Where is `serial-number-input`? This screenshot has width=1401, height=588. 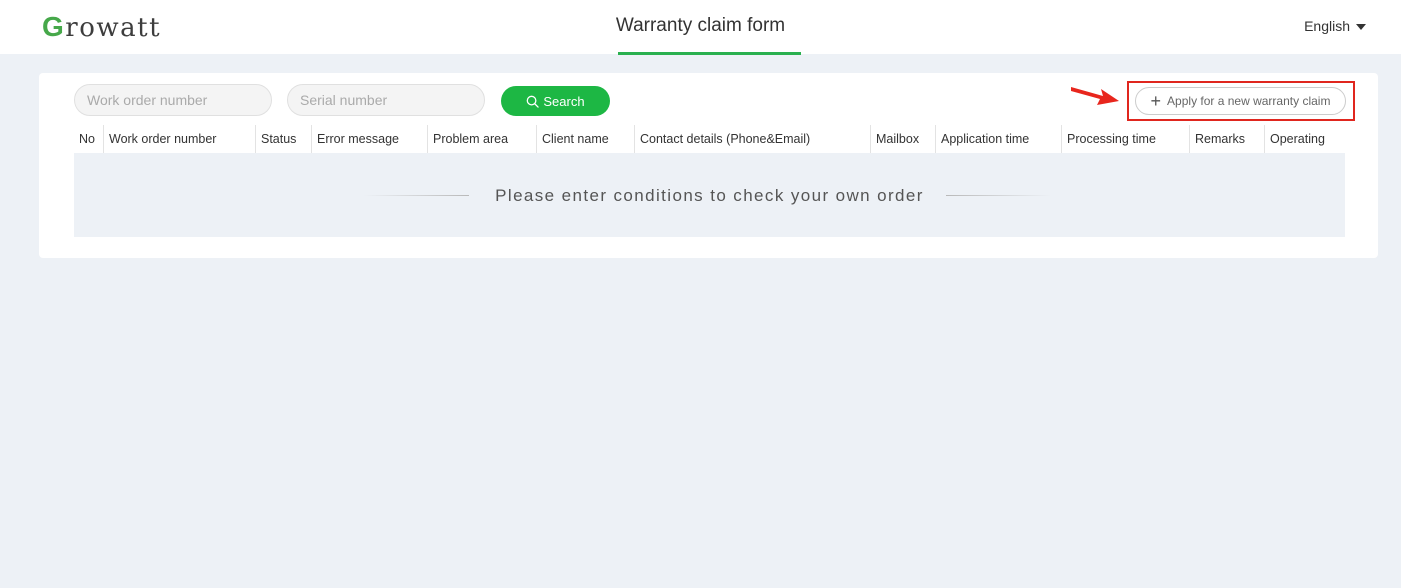 serial-number-input is located at coordinates (386, 100).